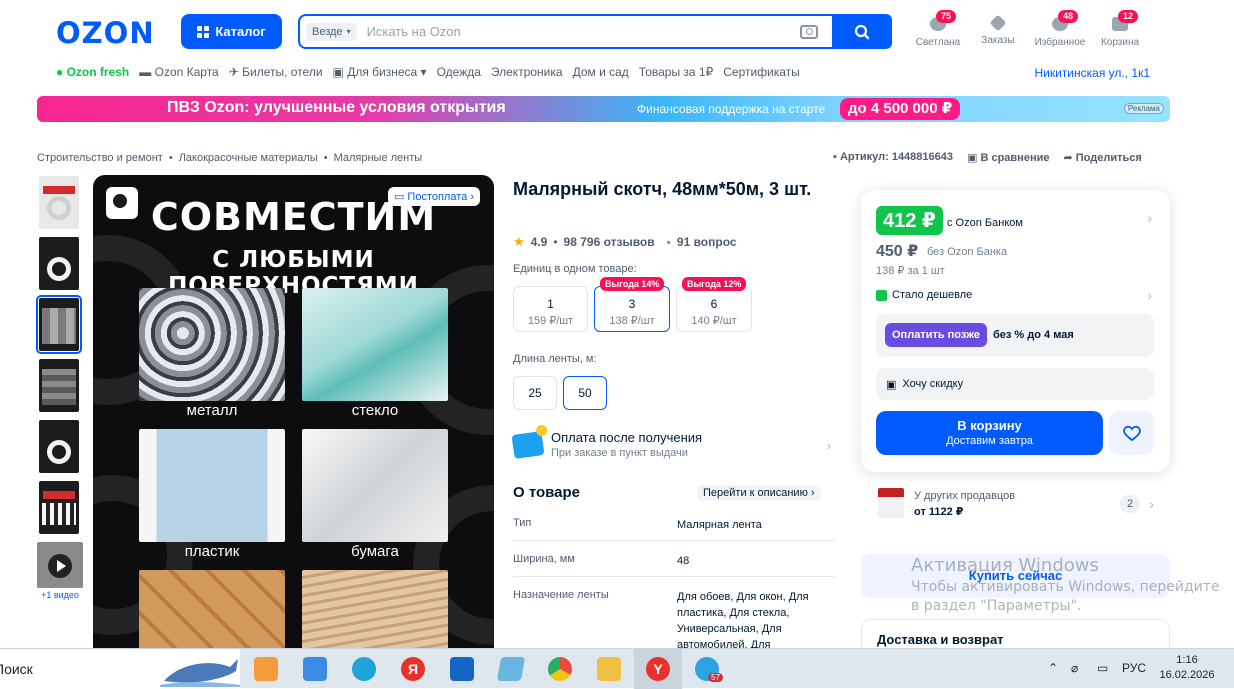  What do you see at coordinates (248, 158) in the screenshot?
I see `breadcrumb-item: Лакокрасочные материалы` at bounding box center [248, 158].